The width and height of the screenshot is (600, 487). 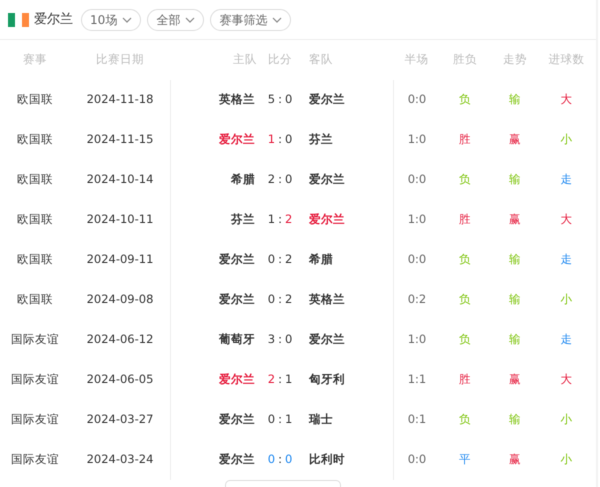 I want to click on away-team: 匈牙利, so click(x=327, y=379).